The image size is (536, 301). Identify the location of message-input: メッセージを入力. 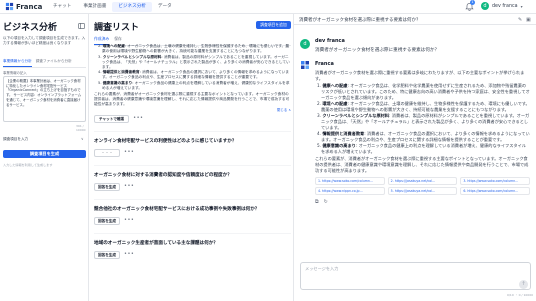
(321, 269).